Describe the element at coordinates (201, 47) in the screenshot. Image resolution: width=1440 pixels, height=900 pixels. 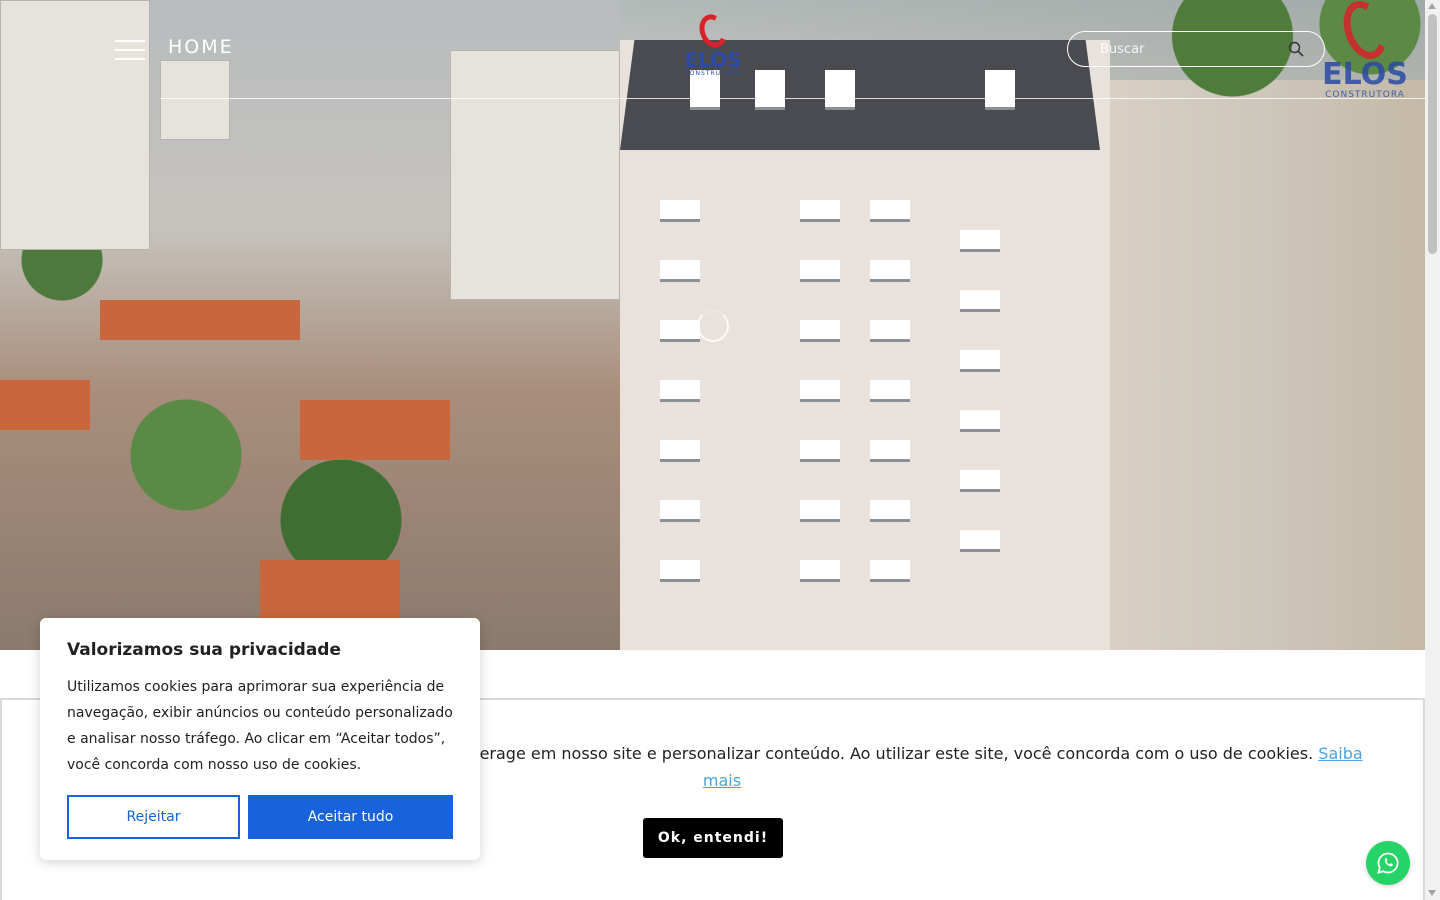
I see `menu-label: HOME` at that location.